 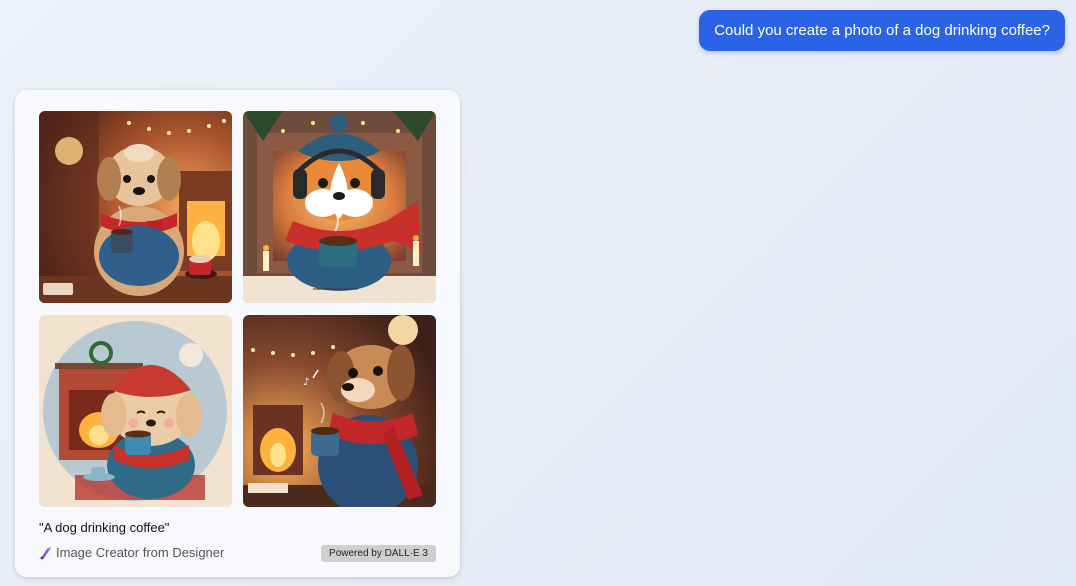 What do you see at coordinates (104, 527) in the screenshot?
I see `image-caption: "A dog drinking coffee"` at bounding box center [104, 527].